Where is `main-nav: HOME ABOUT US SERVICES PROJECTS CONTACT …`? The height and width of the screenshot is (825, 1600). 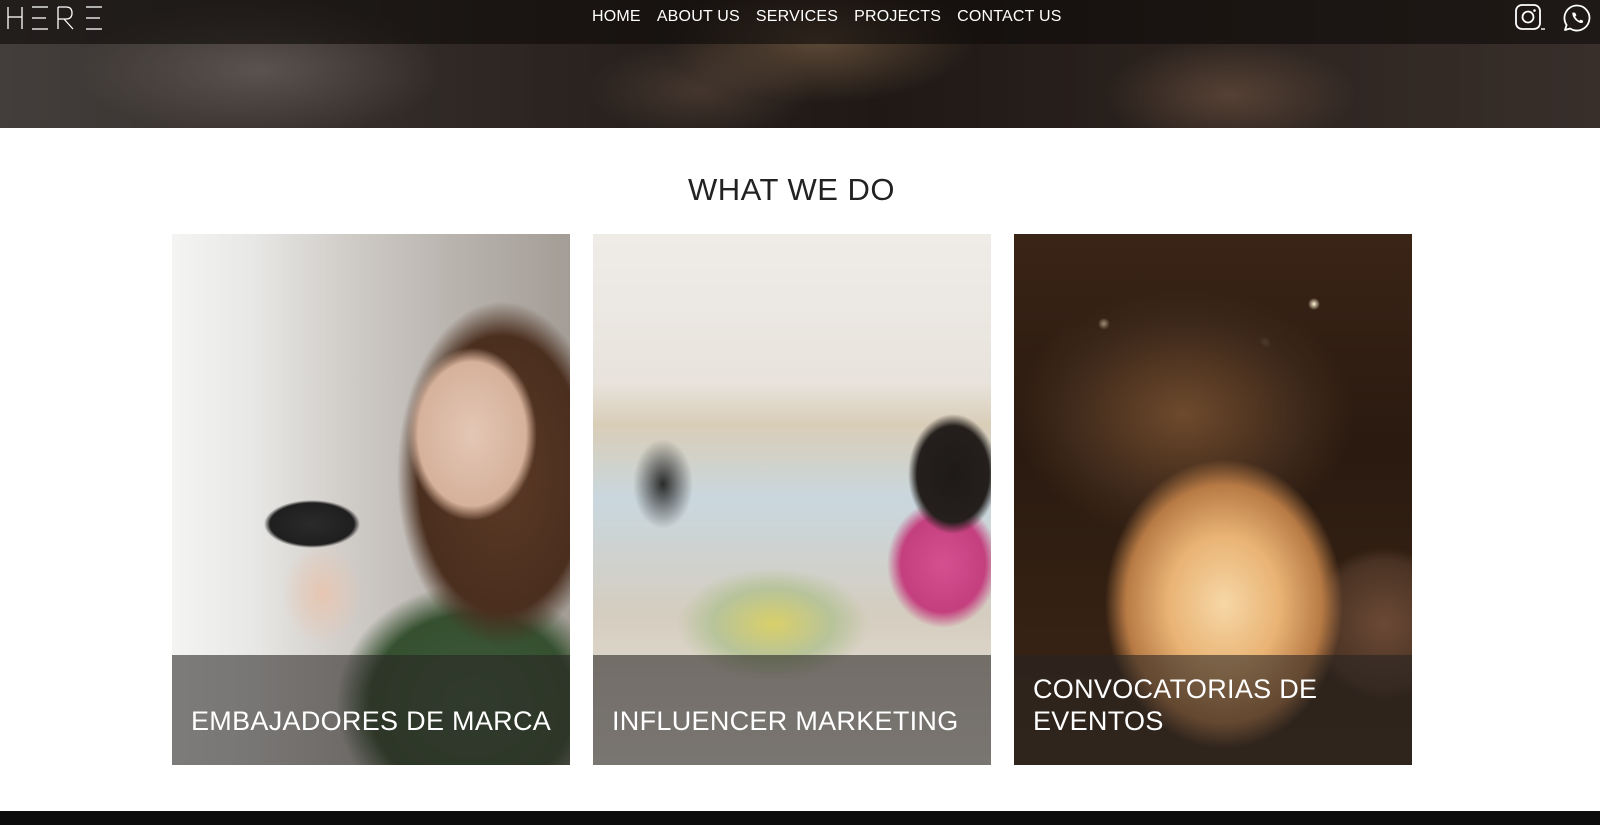
main-nav: HOME ABOUT US SERVICES PROJECTS CONTACT … is located at coordinates (827, 17).